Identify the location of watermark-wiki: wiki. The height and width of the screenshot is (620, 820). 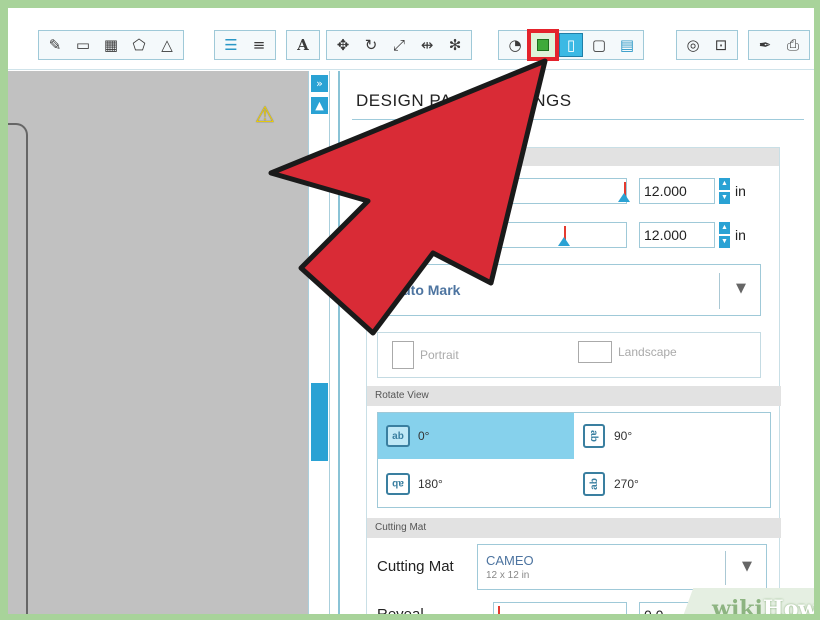
(737, 605).